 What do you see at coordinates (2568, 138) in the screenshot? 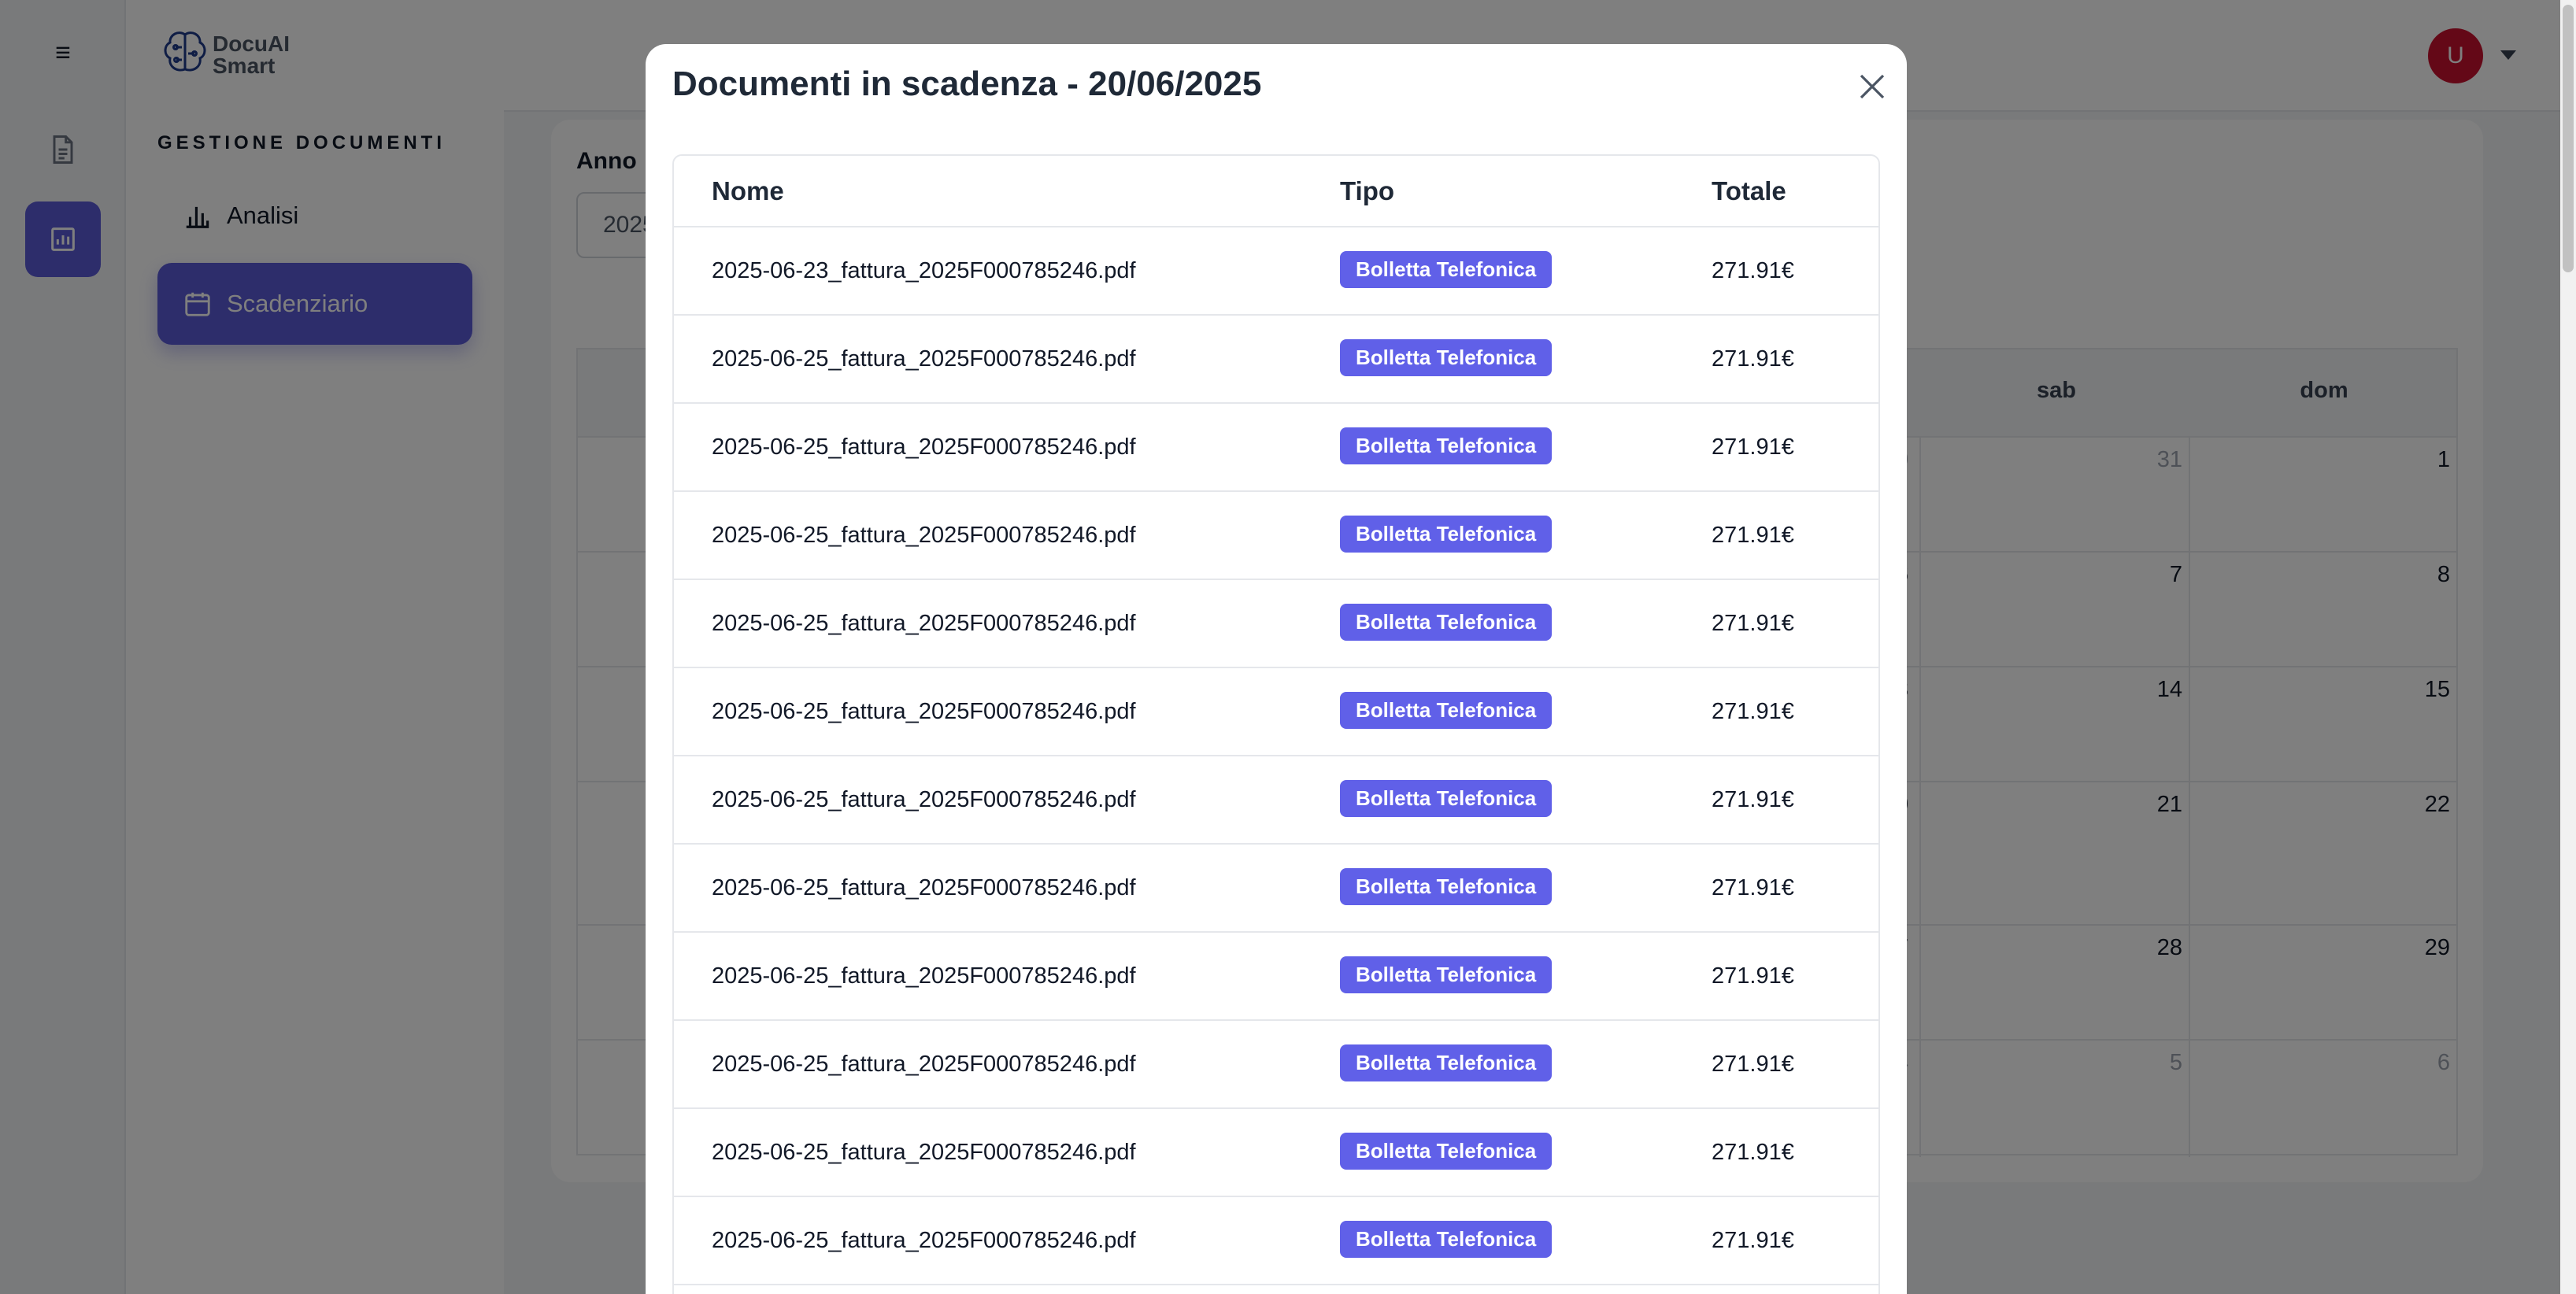
I see `page-scrollbar-thumb` at bounding box center [2568, 138].